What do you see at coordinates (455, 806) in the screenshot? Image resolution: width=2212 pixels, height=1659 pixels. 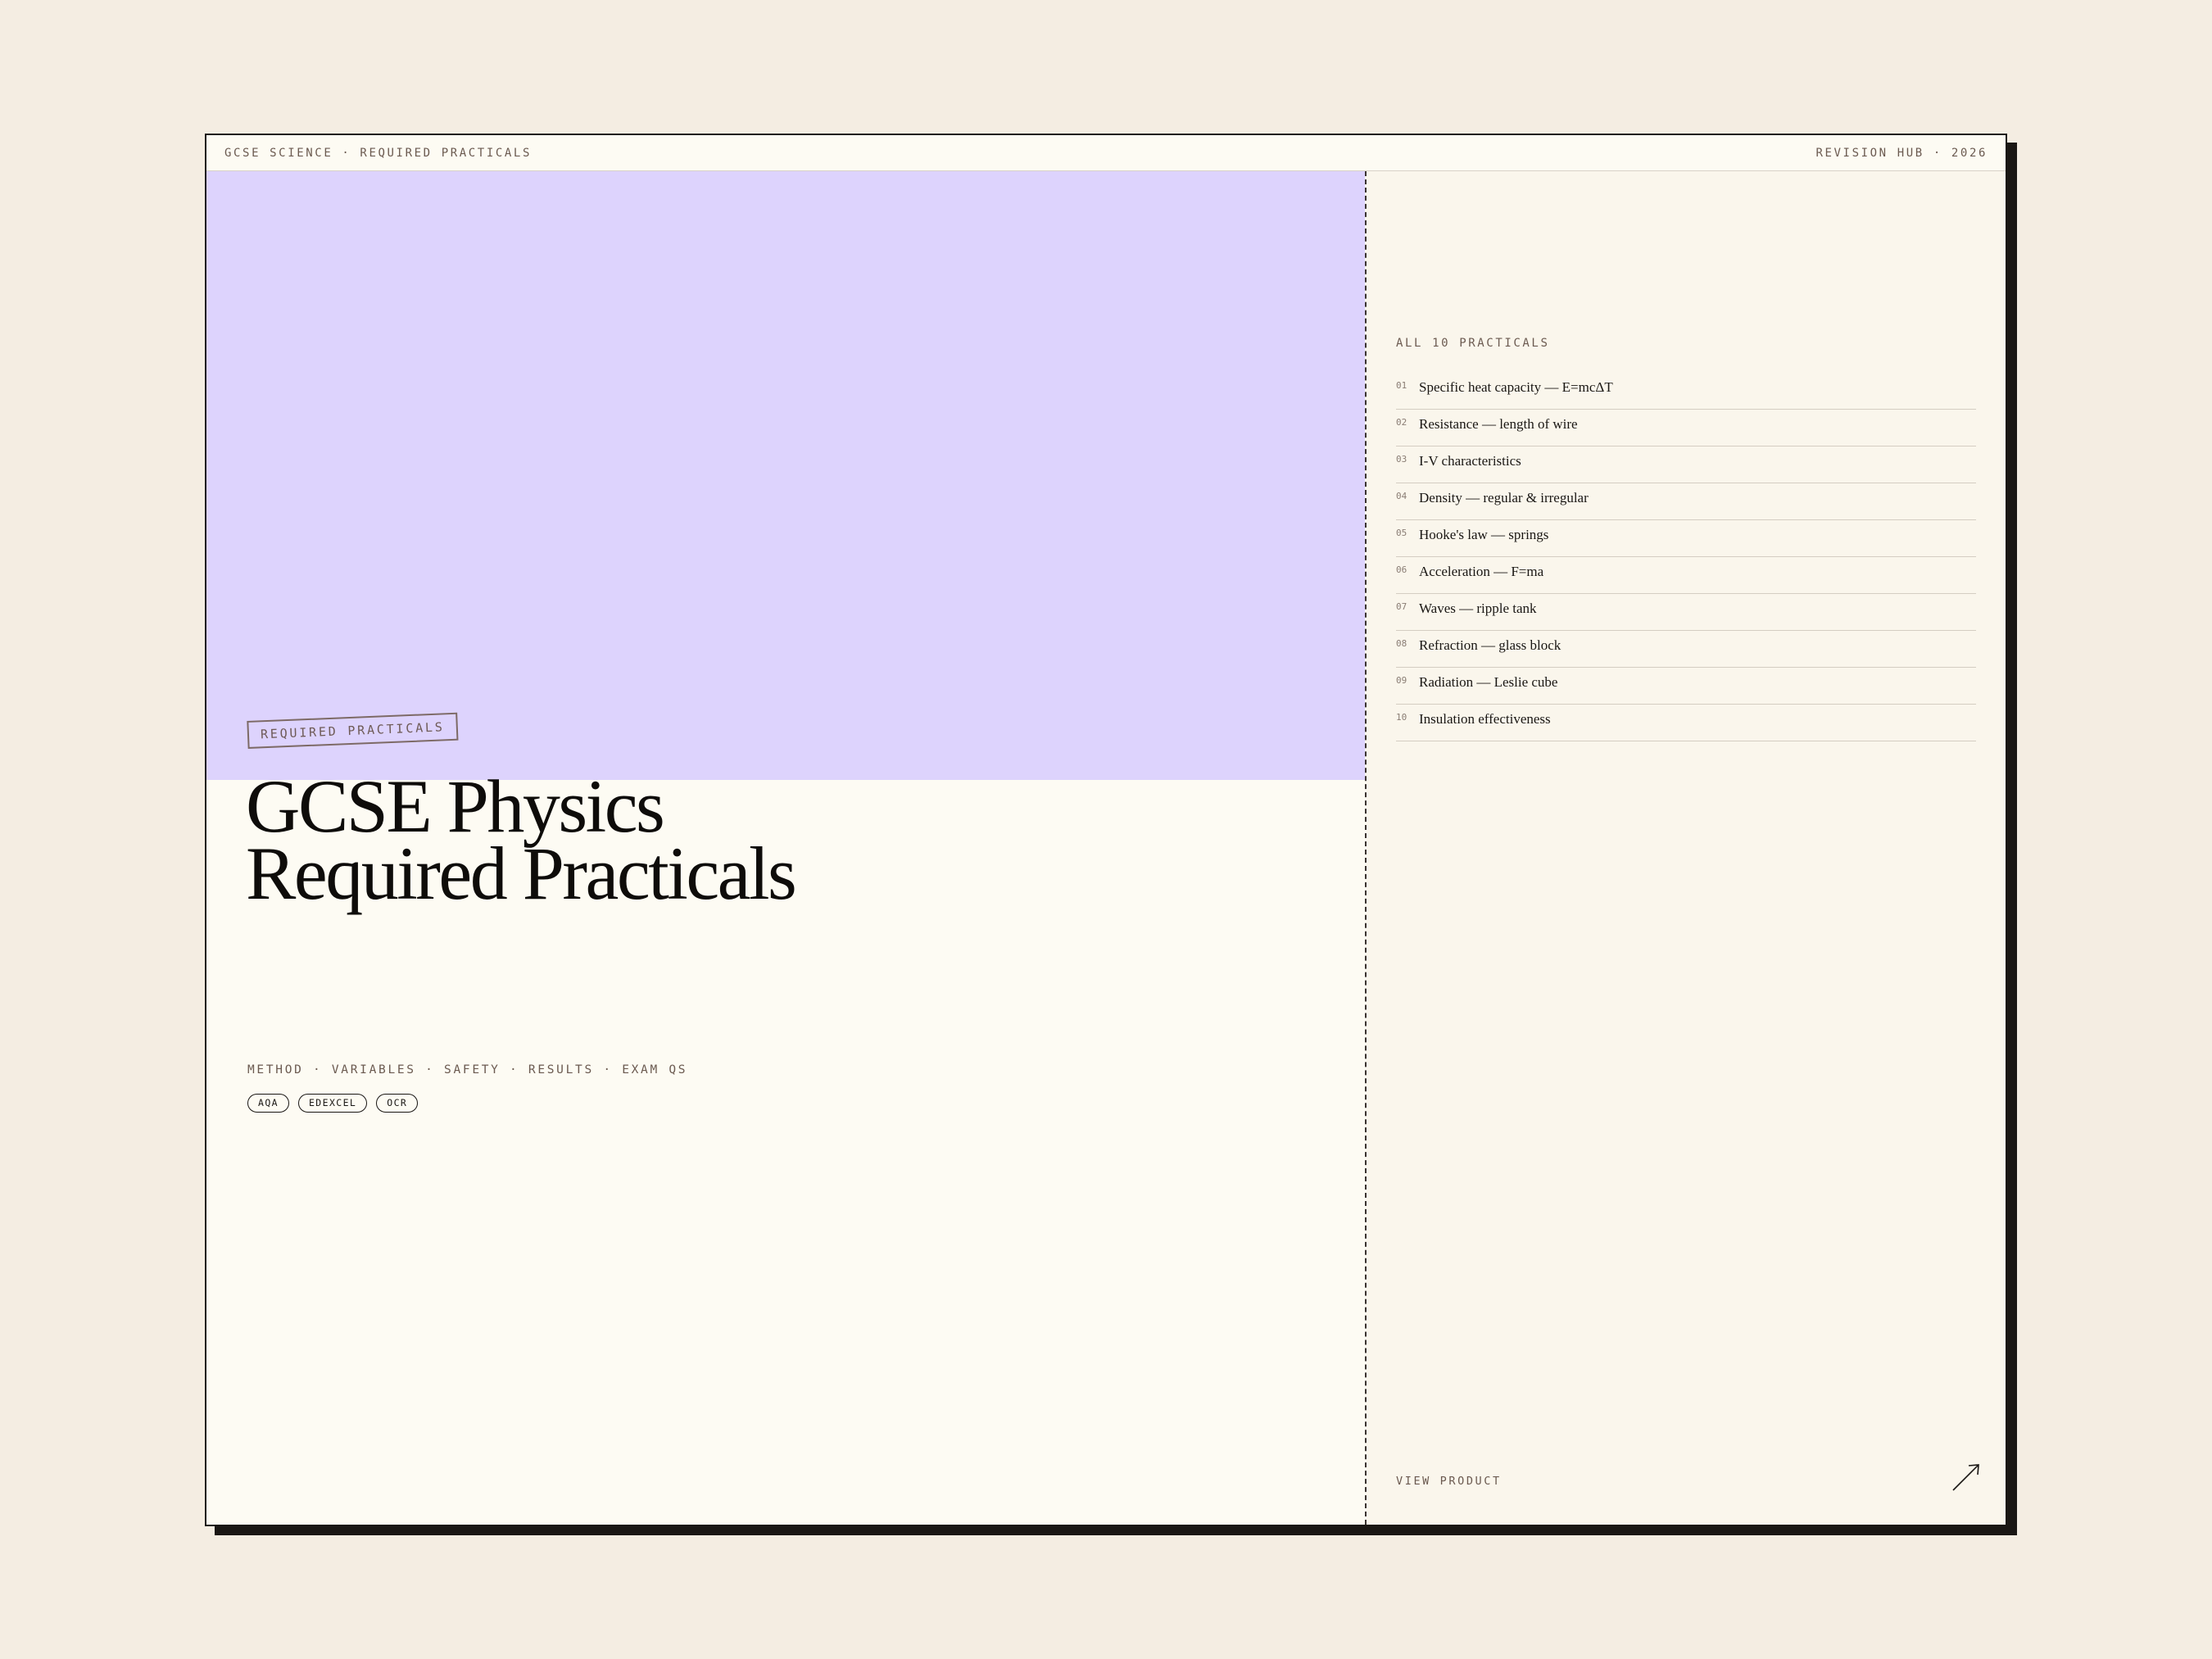 I see `title-line-1: GCSE Physics` at bounding box center [455, 806].